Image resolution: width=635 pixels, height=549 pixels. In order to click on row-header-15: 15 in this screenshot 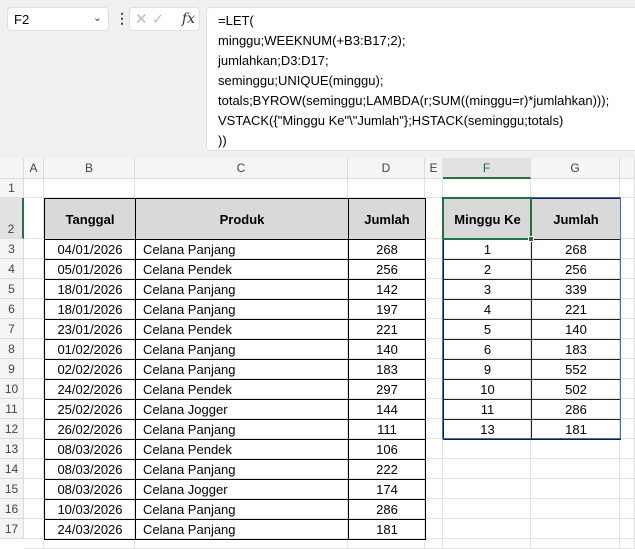, I will do `click(12, 489)`.